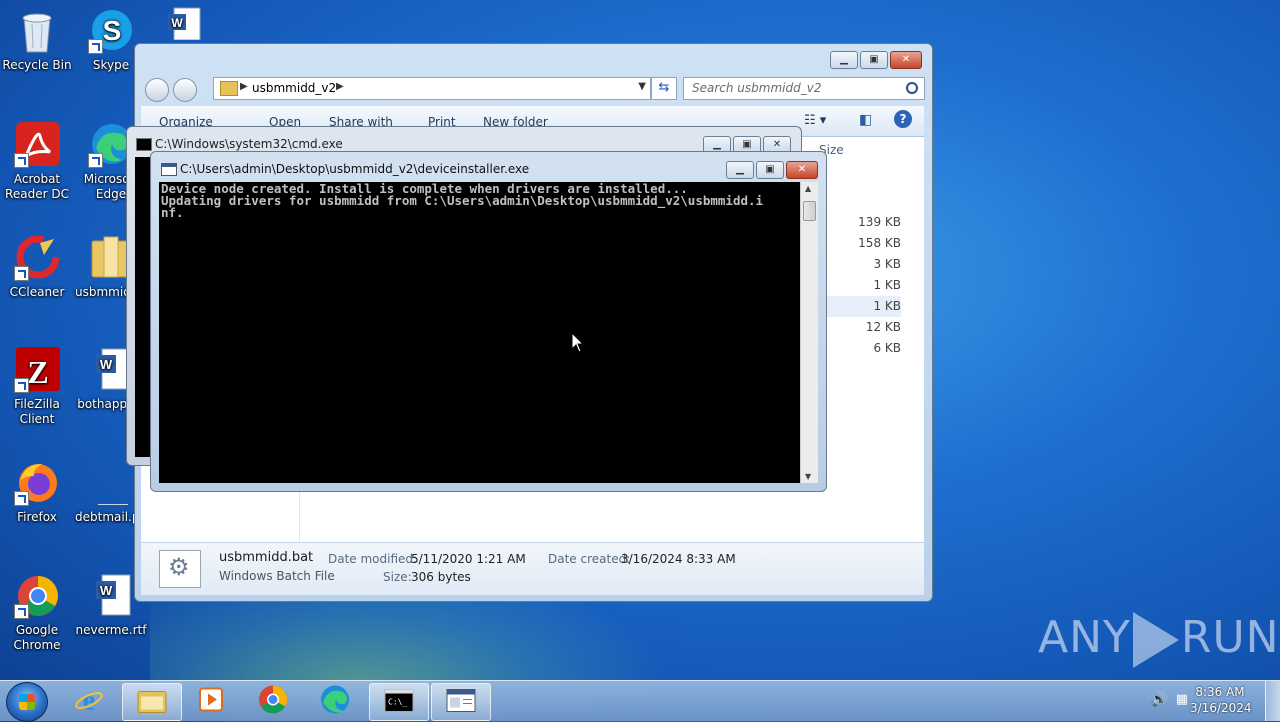 The image size is (1280, 722). I want to click on refresh-icon: ⇆, so click(664, 87).